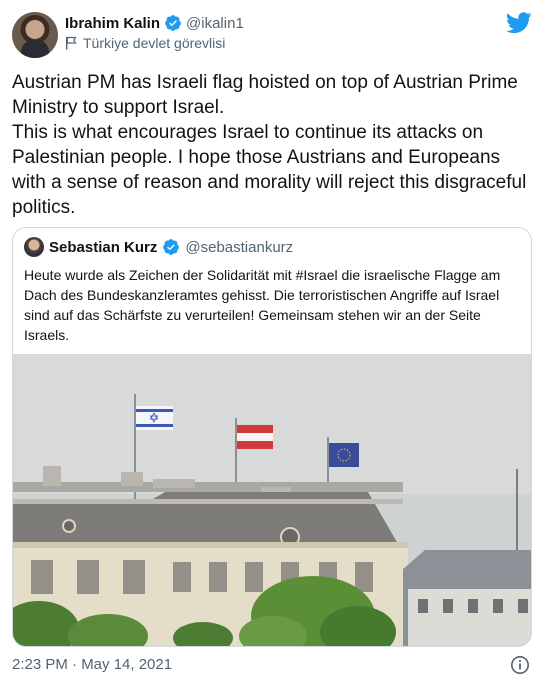 The image size is (546, 690). I want to click on quoted-author-name: Sebastian Kurz, so click(103, 247).